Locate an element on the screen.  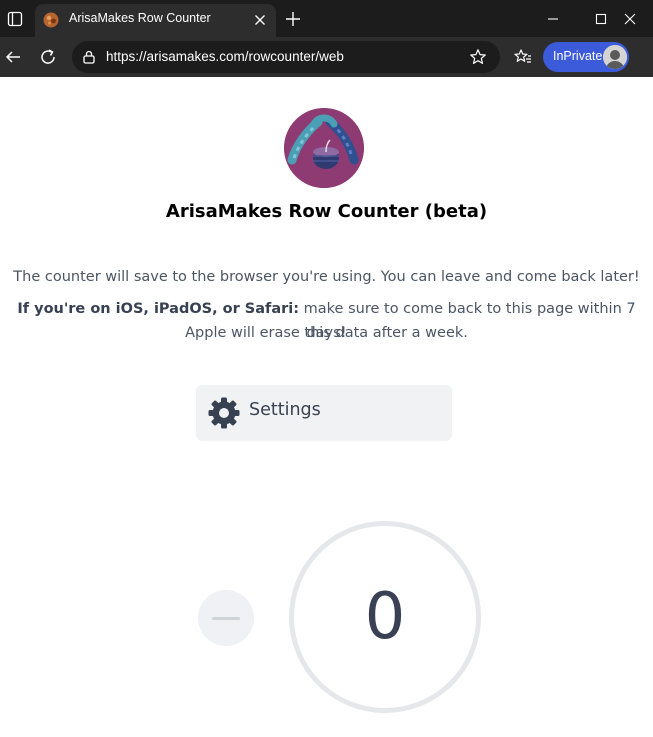
minus-icon is located at coordinates (226, 618).